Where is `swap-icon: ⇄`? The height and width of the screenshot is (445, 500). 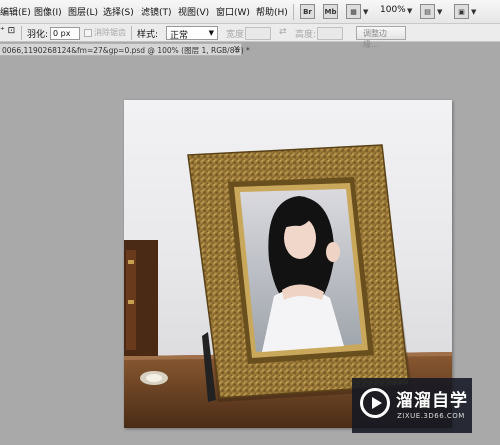
swap-icon: ⇄ is located at coordinates (283, 32).